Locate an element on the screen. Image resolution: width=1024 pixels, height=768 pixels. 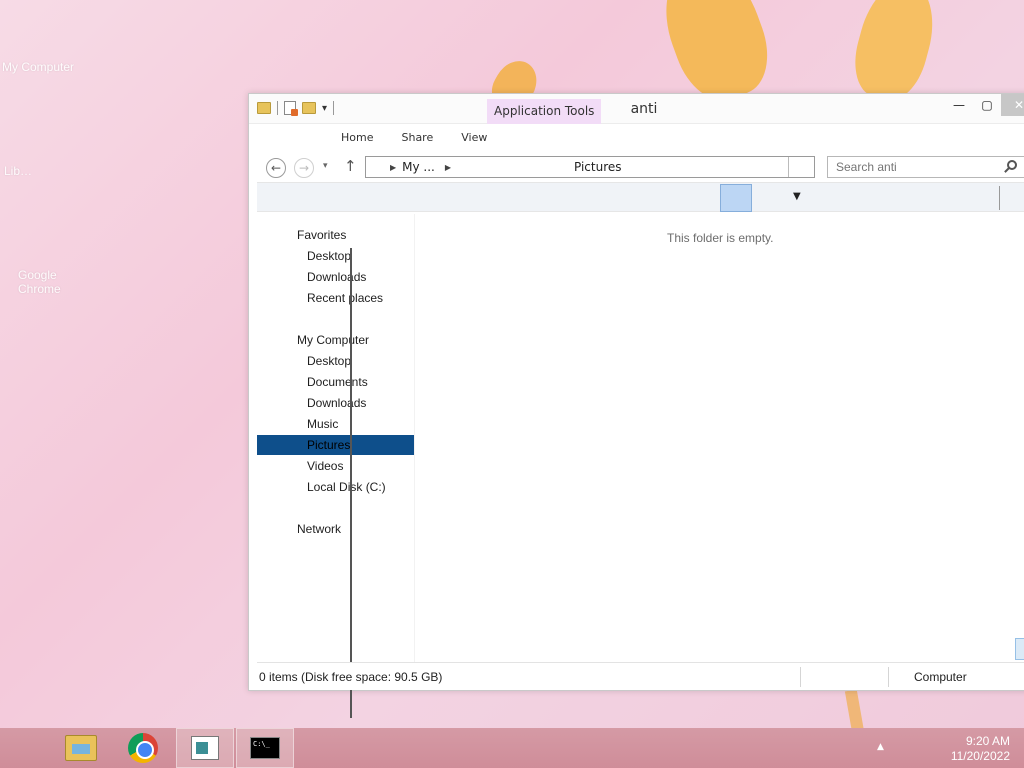
taskbar-command-prompt: C:\_ is located at coordinates (265, 748).